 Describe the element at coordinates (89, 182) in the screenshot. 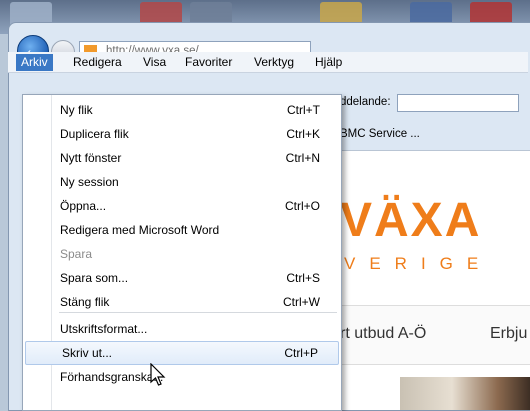

I see `file-menu-item-label: Ny session` at that location.